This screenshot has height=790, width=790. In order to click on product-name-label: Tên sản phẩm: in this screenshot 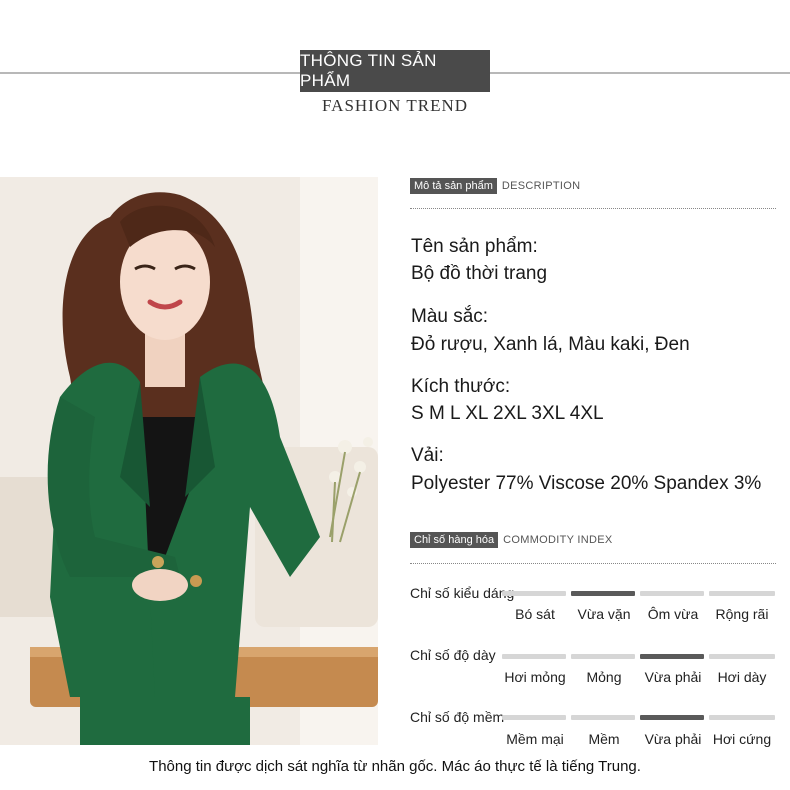, I will do `click(474, 246)`.